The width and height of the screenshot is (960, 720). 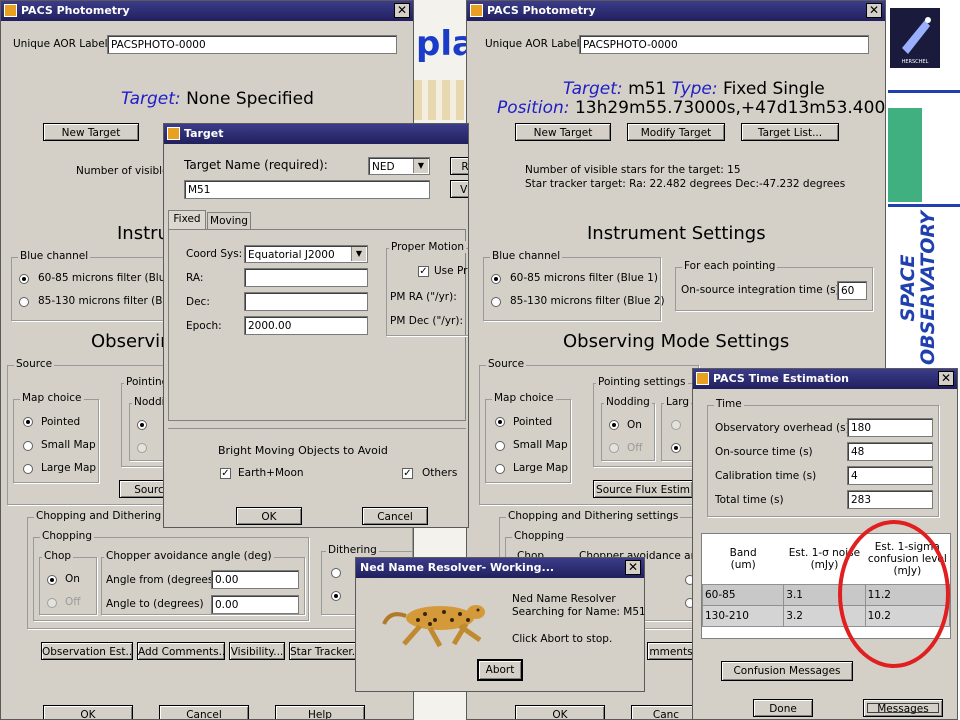 I want to click on use-proper-motion-checkbox: ✓, so click(x=423, y=271).